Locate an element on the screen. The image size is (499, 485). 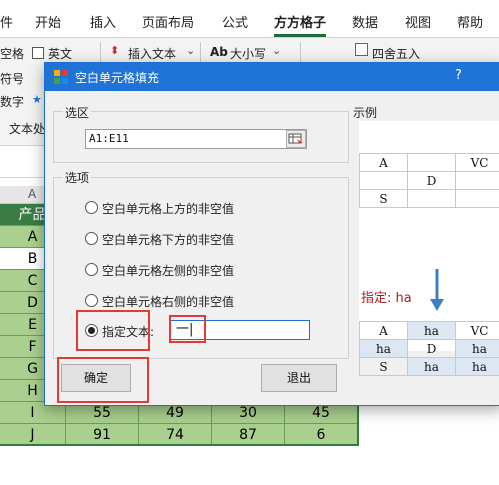
table-cell: 6 is located at coordinates (321, 435).